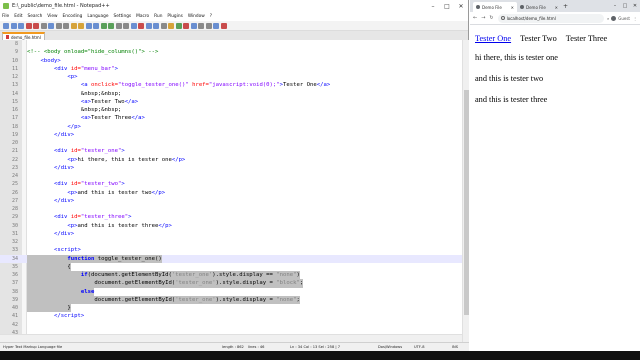 Image resolution: width=640 pixels, height=360 pixels. What do you see at coordinates (211, 16) in the screenshot?
I see `menu-help: ?` at bounding box center [211, 16].